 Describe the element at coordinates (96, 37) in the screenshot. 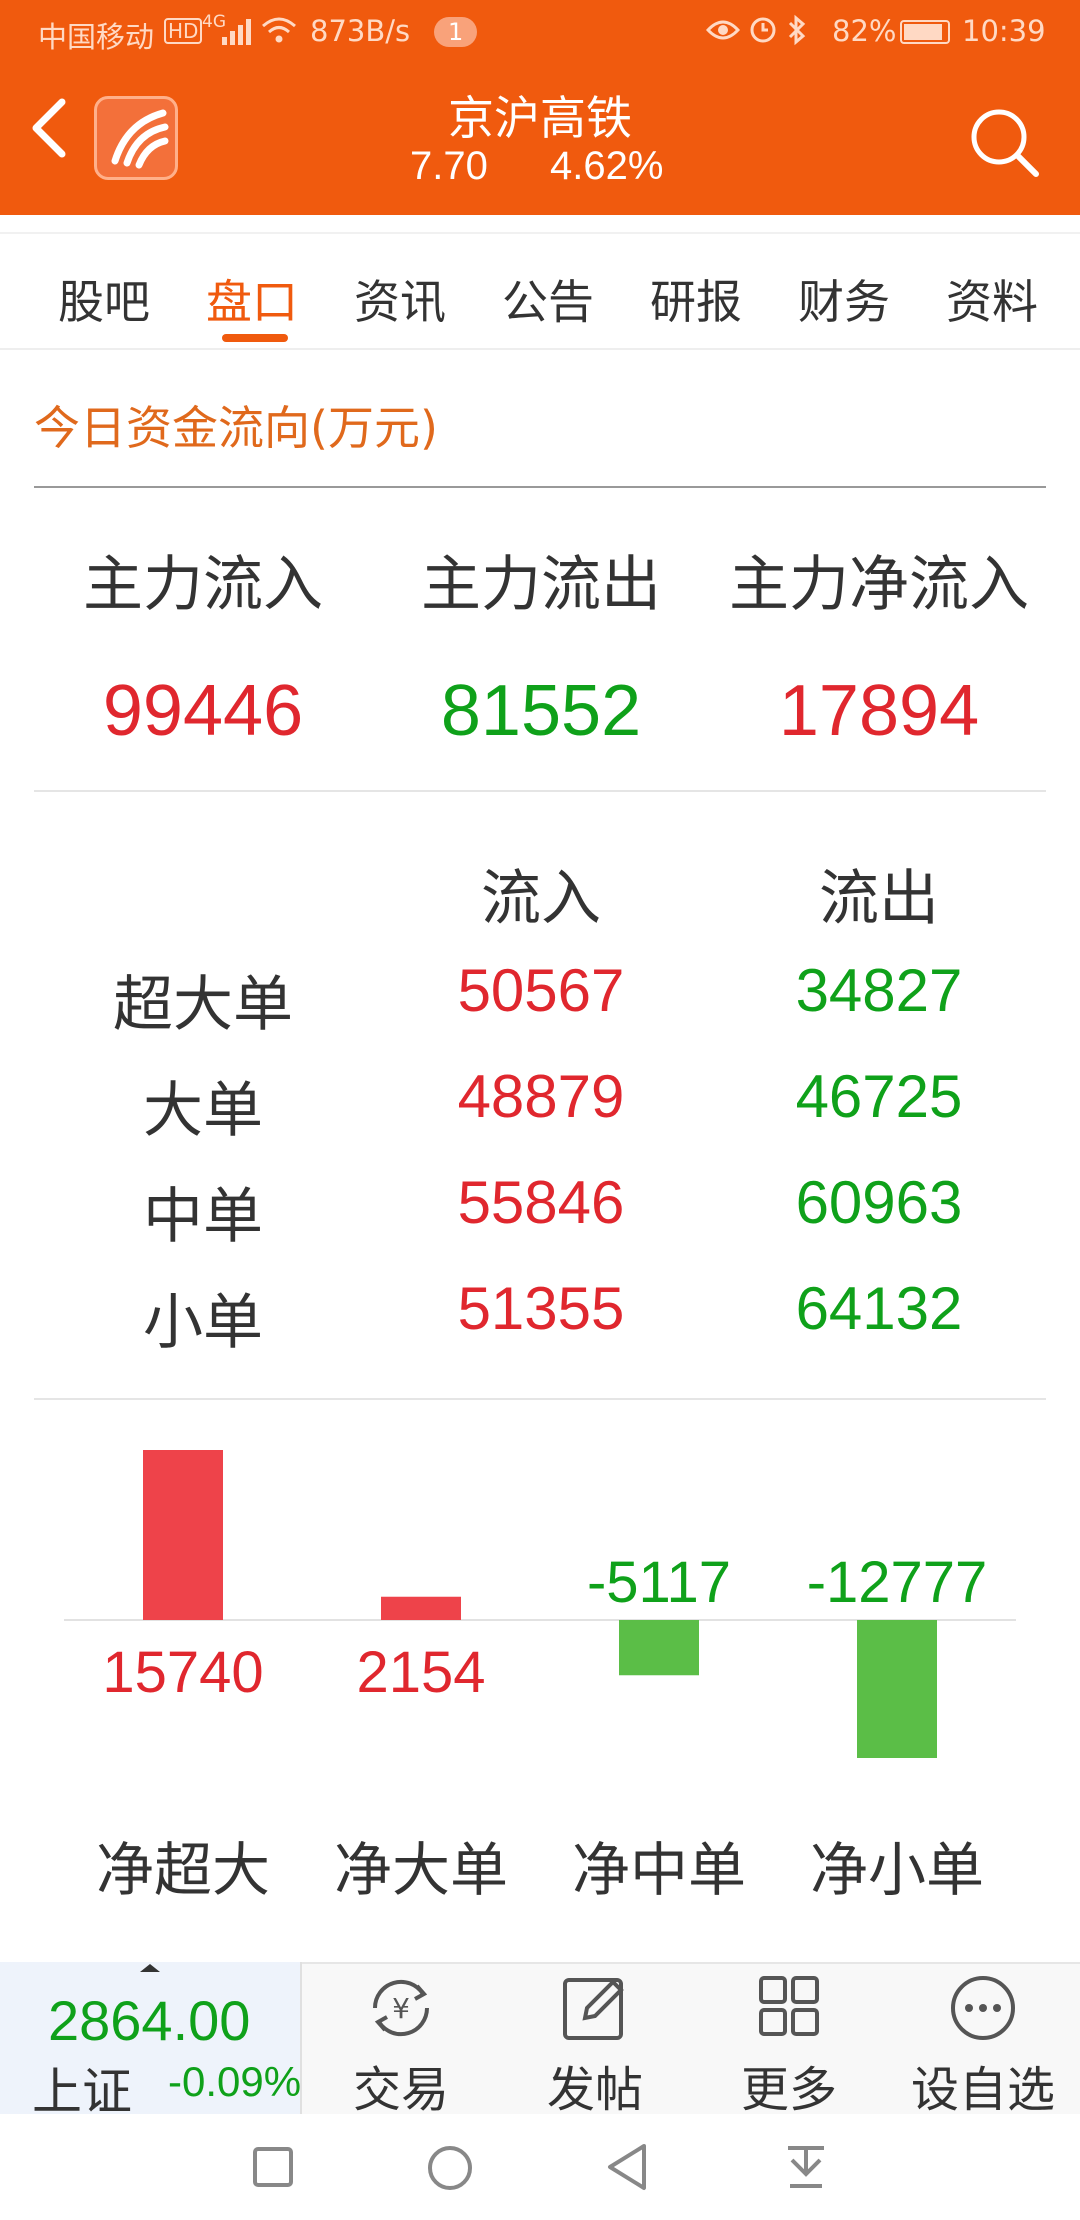

I see `carrier: 中国移动` at that location.